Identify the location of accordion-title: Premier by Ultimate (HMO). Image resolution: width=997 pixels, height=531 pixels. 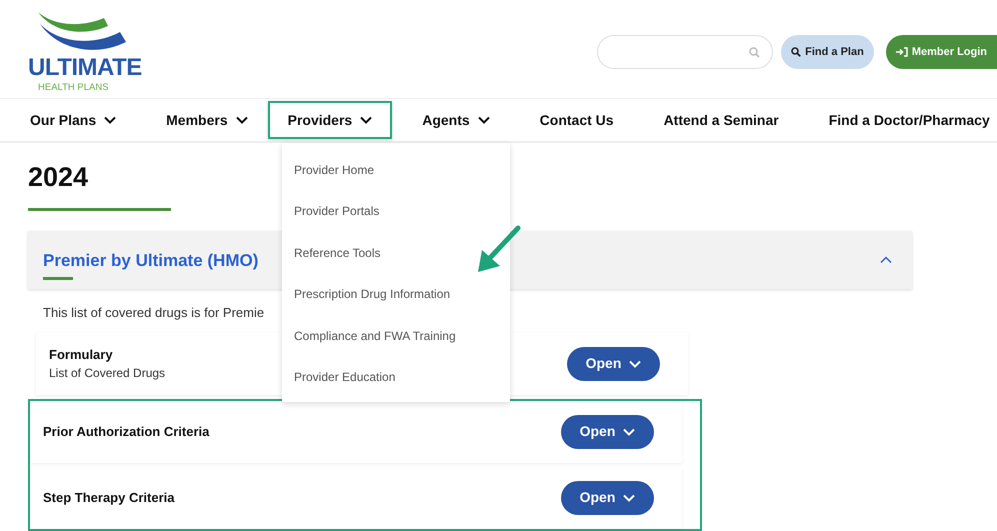
(150, 261).